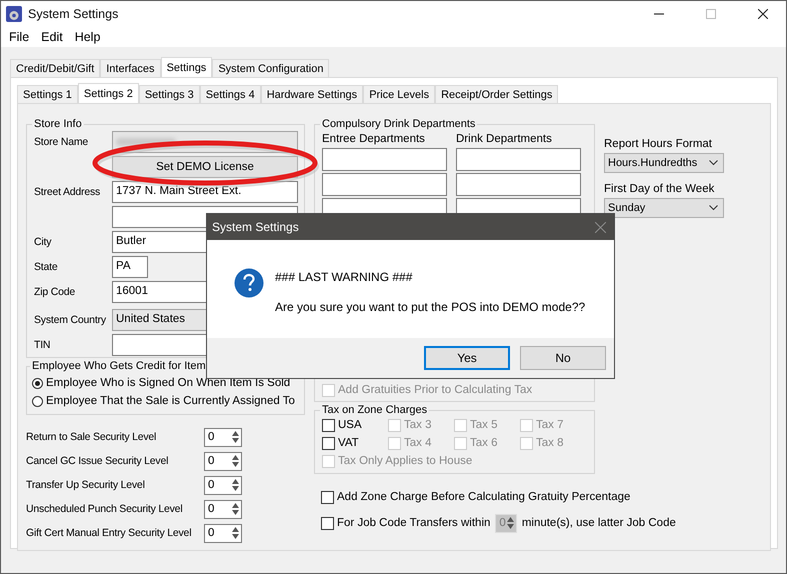  What do you see at coordinates (205, 167) in the screenshot?
I see `set-license-button: Set DEMO License` at bounding box center [205, 167].